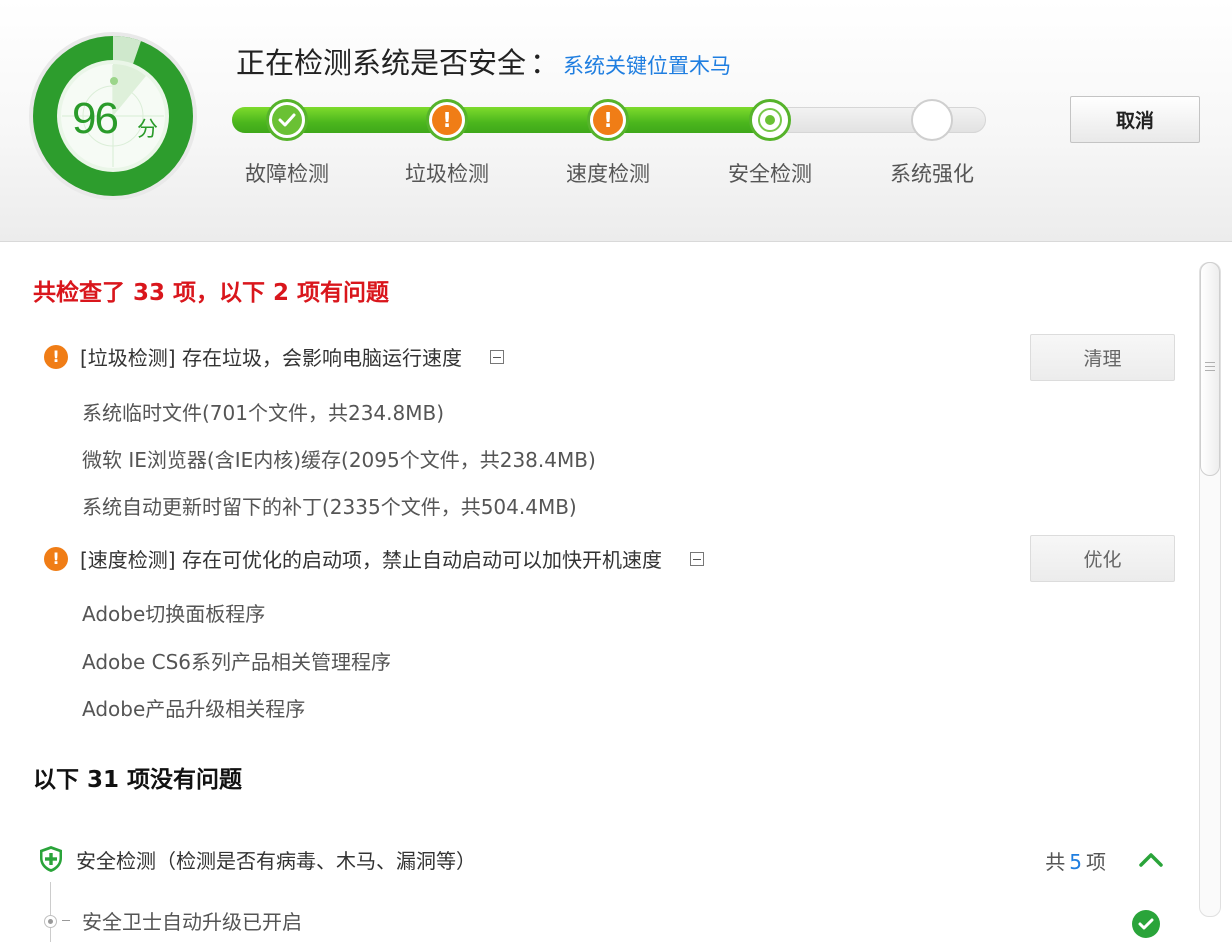 The height and width of the screenshot is (945, 1232). I want to click on step-node-speed: !, so click(608, 120).